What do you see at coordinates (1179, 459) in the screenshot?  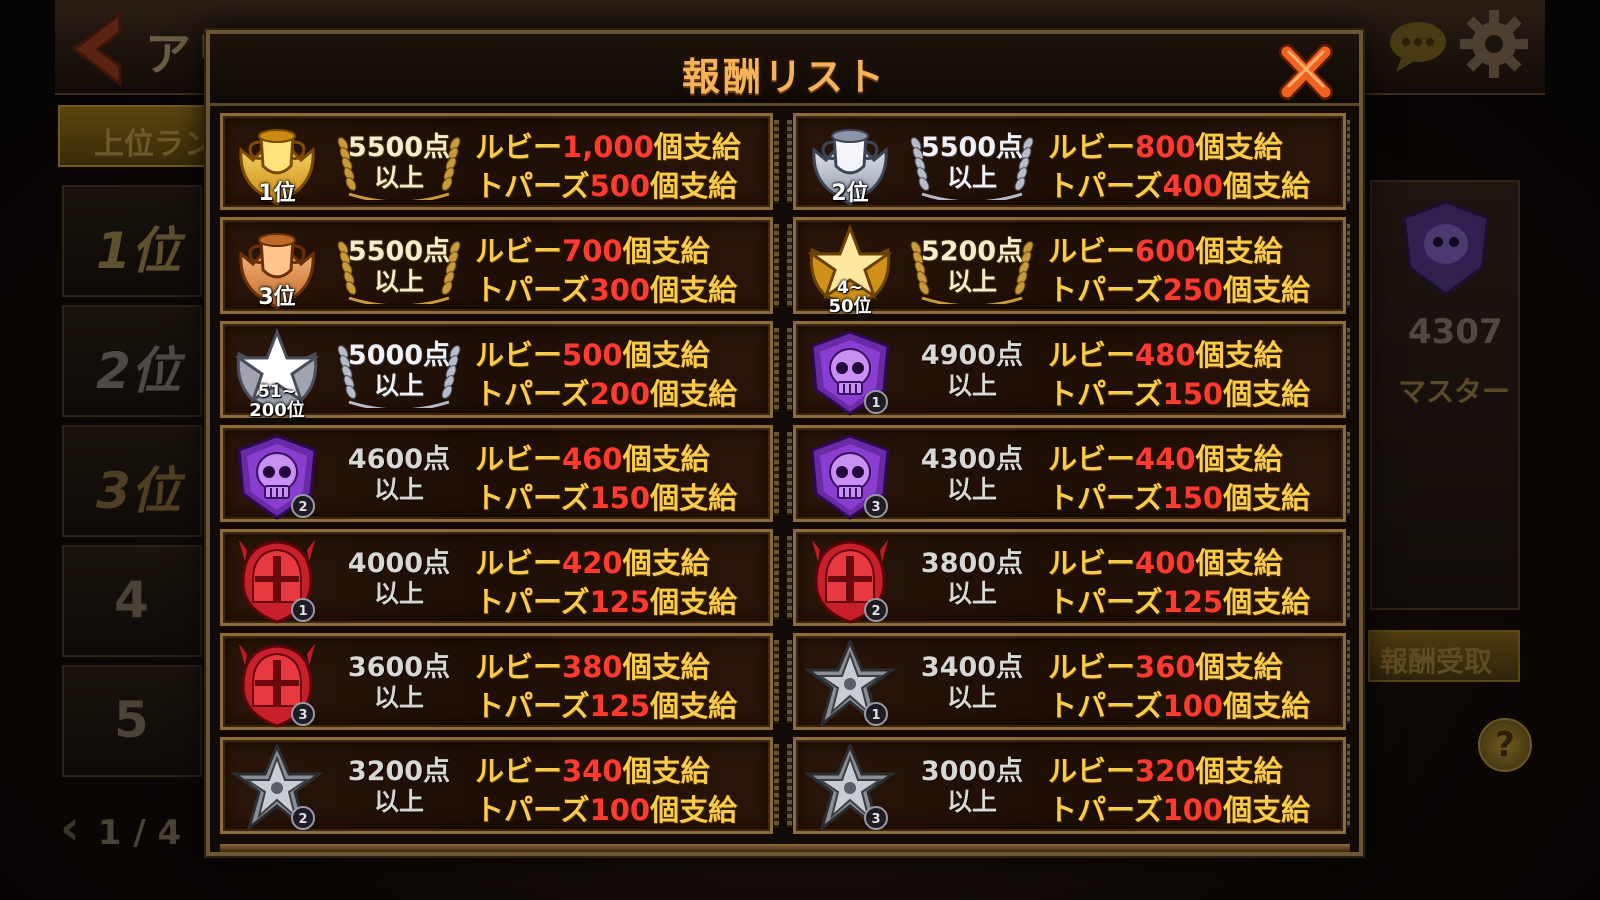 I see `ruby-reward-line: ルビー440個支給` at bounding box center [1179, 459].